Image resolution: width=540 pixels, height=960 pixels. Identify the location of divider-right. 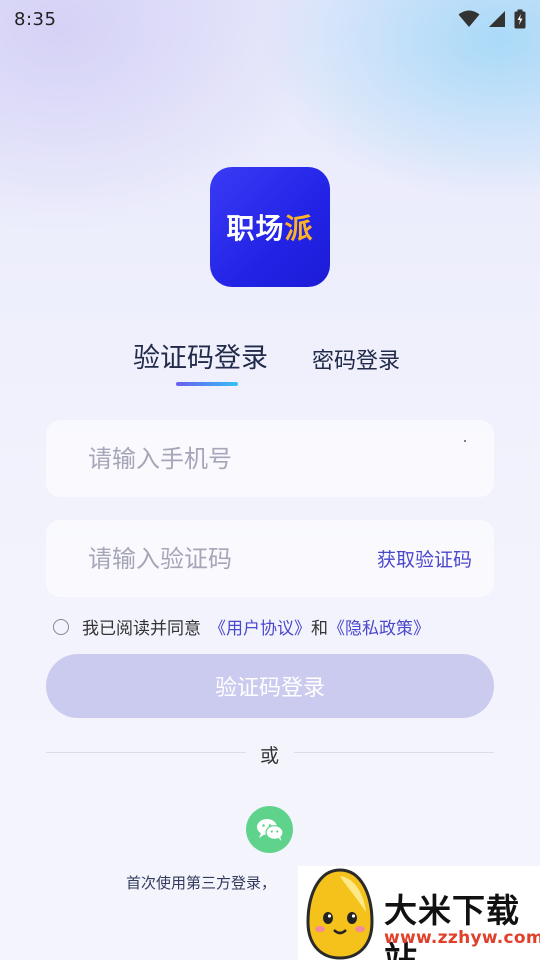
(394, 752).